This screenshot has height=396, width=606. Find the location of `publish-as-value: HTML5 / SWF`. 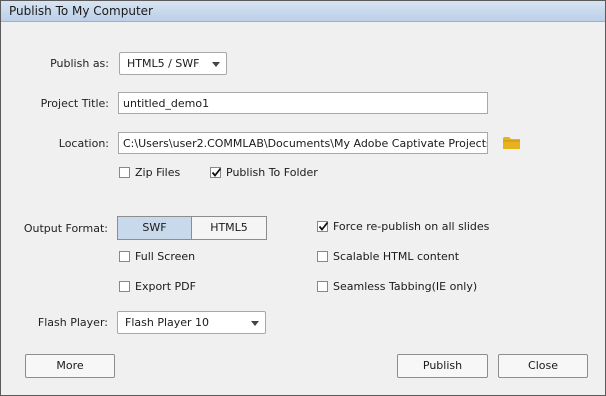

publish-as-value: HTML5 / SWF is located at coordinates (163, 63).